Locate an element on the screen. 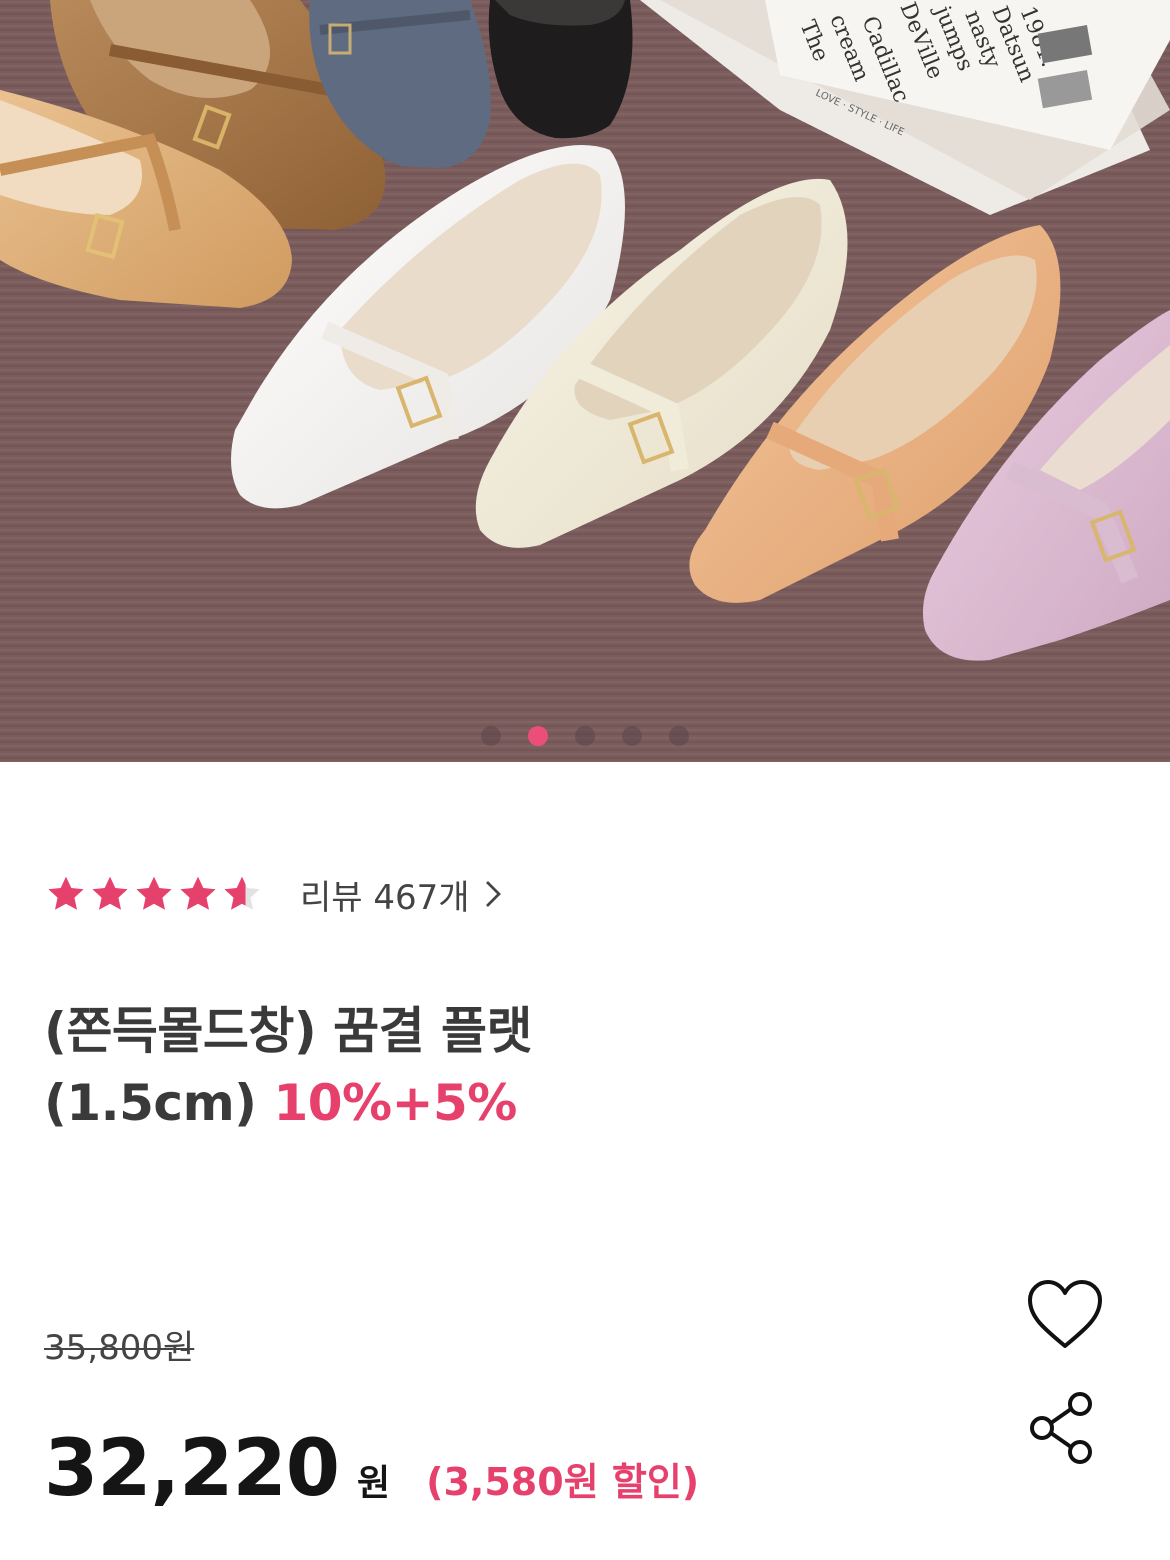 This screenshot has height=1560, width=1170. sale-price-row: 32,220 원 (3,580원 할인) is located at coordinates (371, 1469).